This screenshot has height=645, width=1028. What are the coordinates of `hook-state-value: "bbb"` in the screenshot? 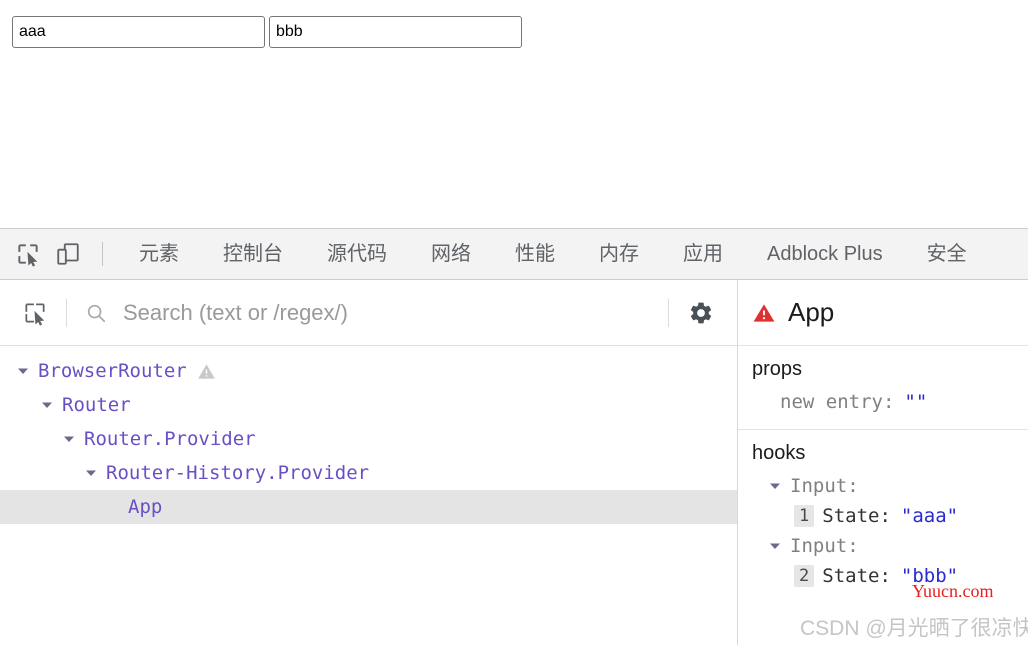 It's located at (929, 576).